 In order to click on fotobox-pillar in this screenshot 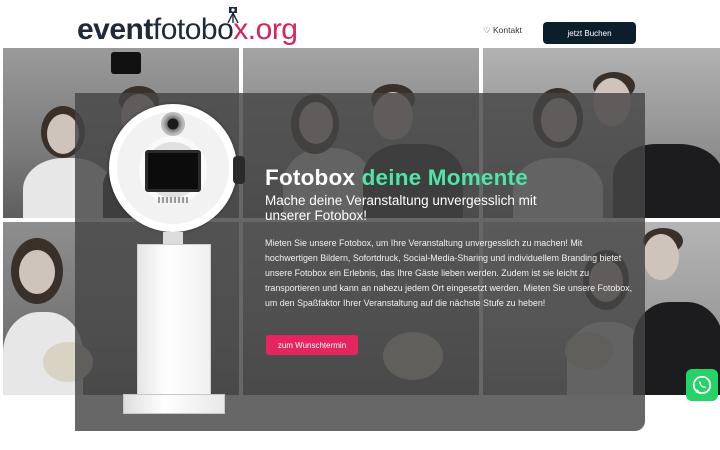, I will do `click(174, 323)`.